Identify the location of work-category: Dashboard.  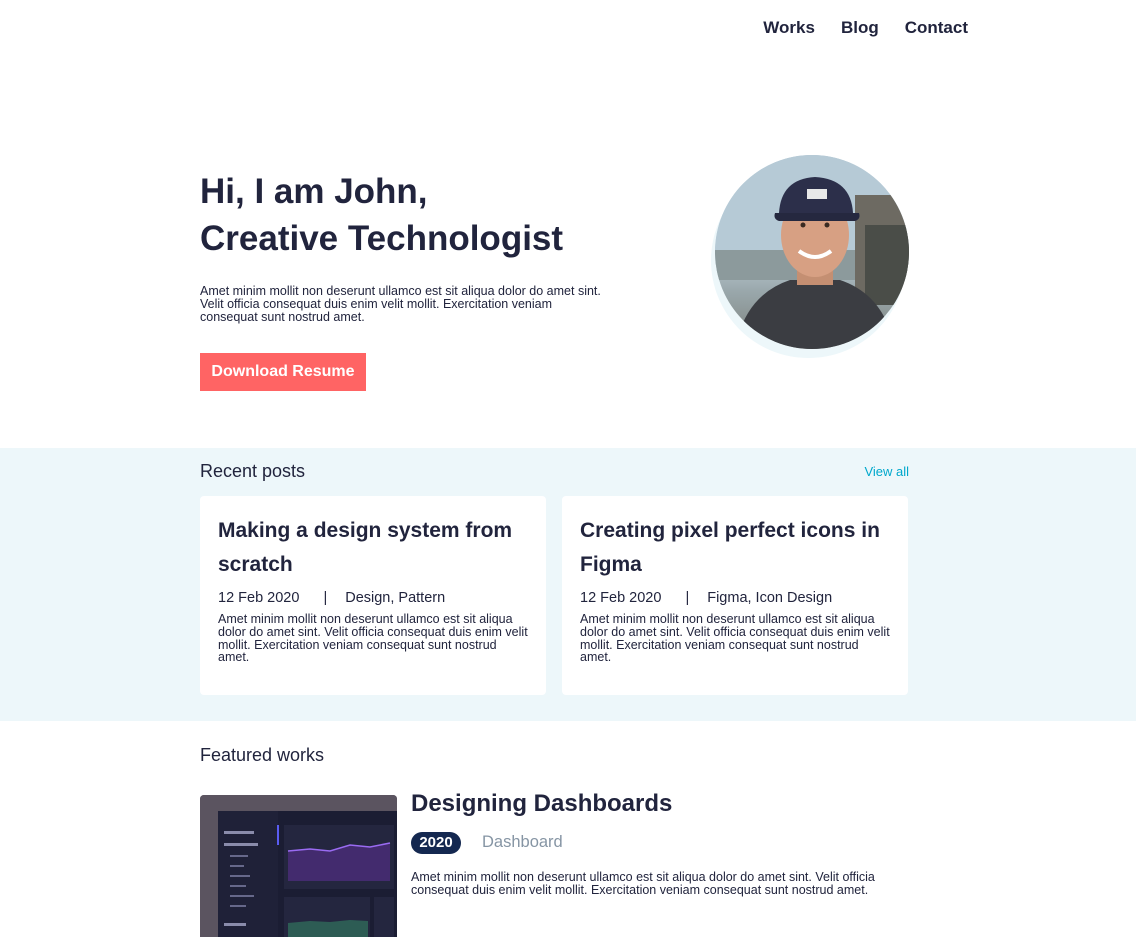
(522, 842).